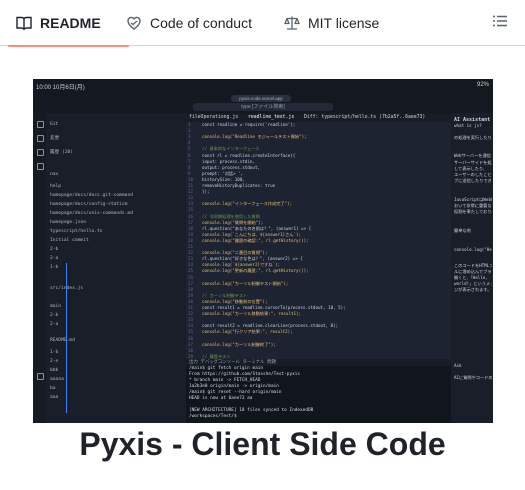 This screenshot has width=525, height=490. Describe the element at coordinates (263, 86) in the screenshot. I see `device-status-bar: 10:00 10月6日(月) 92%` at that location.